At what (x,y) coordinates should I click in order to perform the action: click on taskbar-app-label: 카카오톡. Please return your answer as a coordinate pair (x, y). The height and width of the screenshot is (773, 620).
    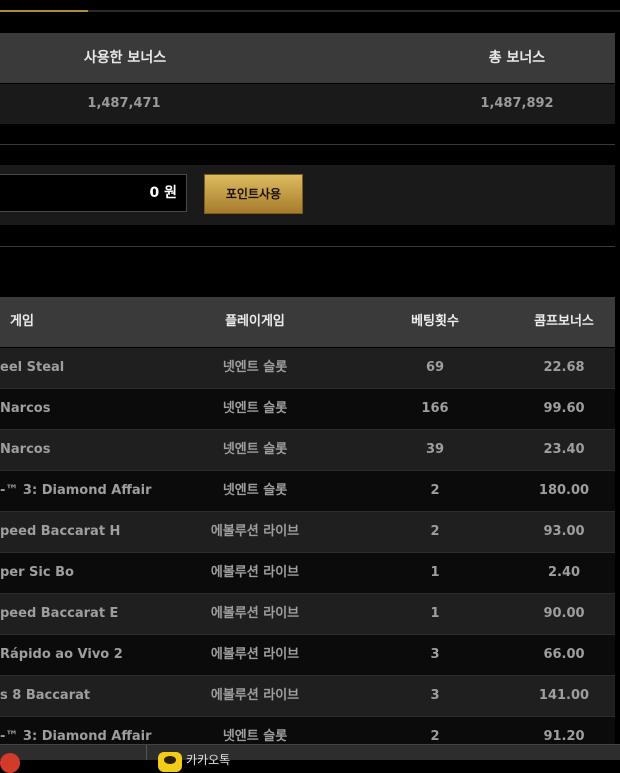
    Looking at the image, I should click on (208, 759).